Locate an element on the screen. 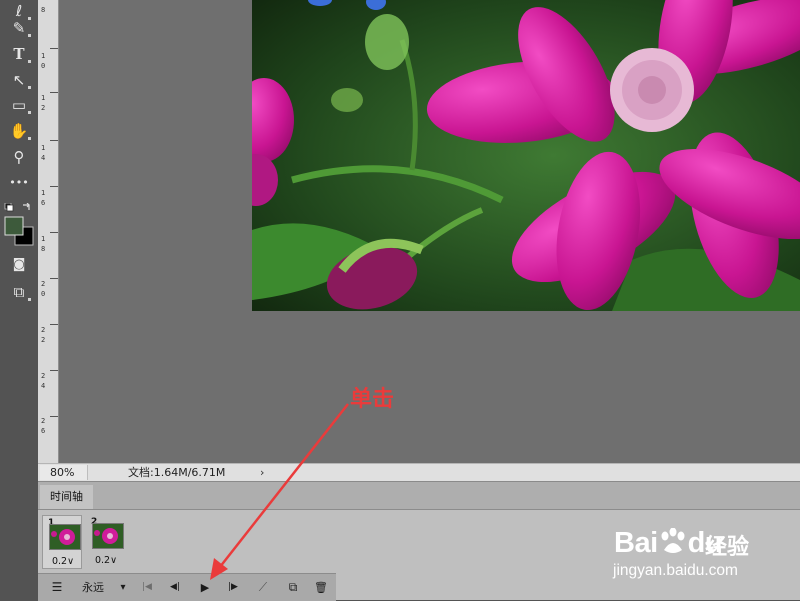 The width and height of the screenshot is (800, 601). zoom-glyph: ⚲ is located at coordinates (19, 157).